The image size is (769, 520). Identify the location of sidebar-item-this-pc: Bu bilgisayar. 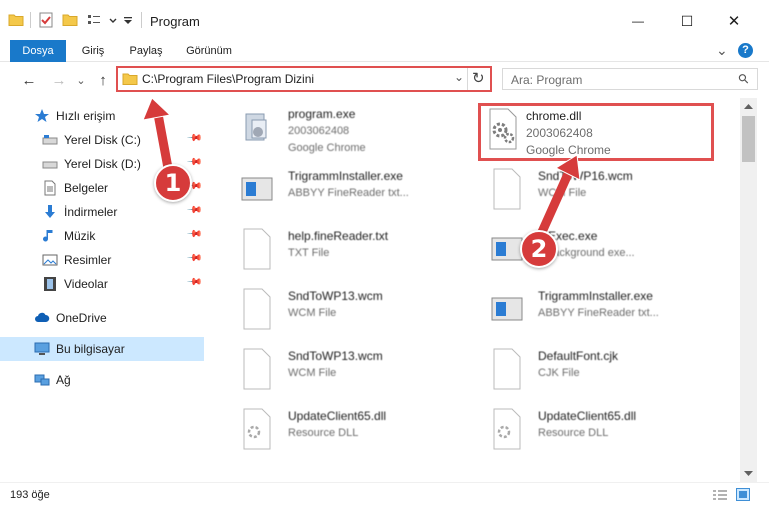
(102, 349).